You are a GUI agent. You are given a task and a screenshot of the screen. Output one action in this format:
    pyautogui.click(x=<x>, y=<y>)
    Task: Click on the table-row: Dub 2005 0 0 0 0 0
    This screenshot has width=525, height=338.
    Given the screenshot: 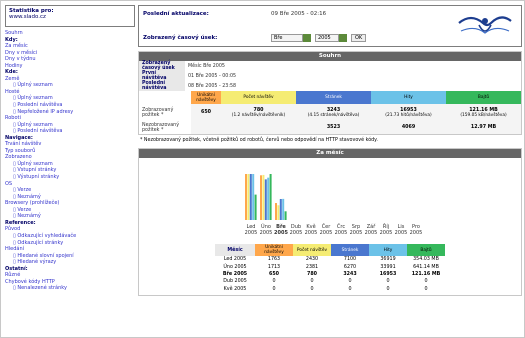 What is the action you would take?
    pyautogui.click(x=330, y=281)
    